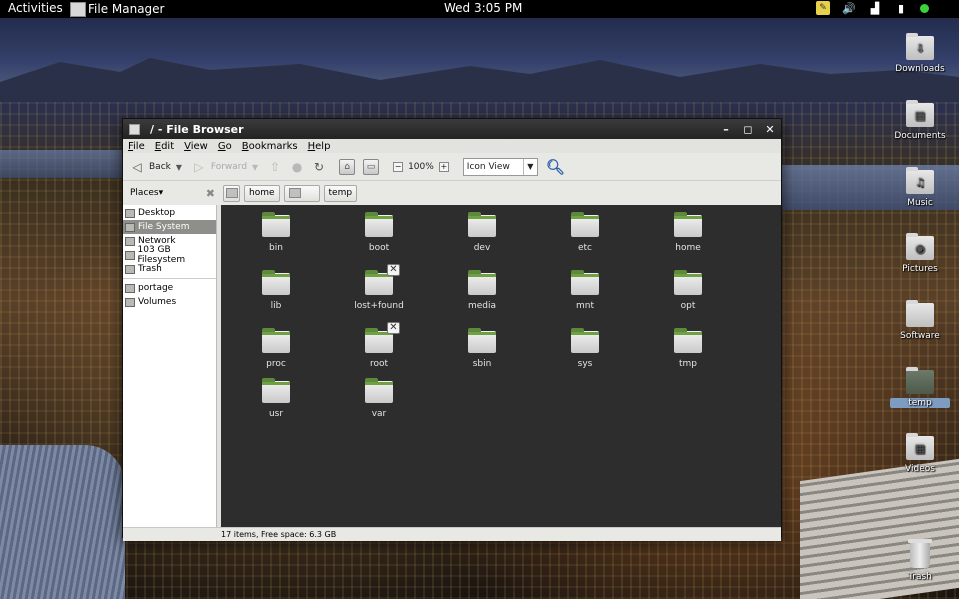 This screenshot has height=599, width=959. Describe the element at coordinates (161, 193) in the screenshot. I see `chevron-down-icon: ▾` at that location.